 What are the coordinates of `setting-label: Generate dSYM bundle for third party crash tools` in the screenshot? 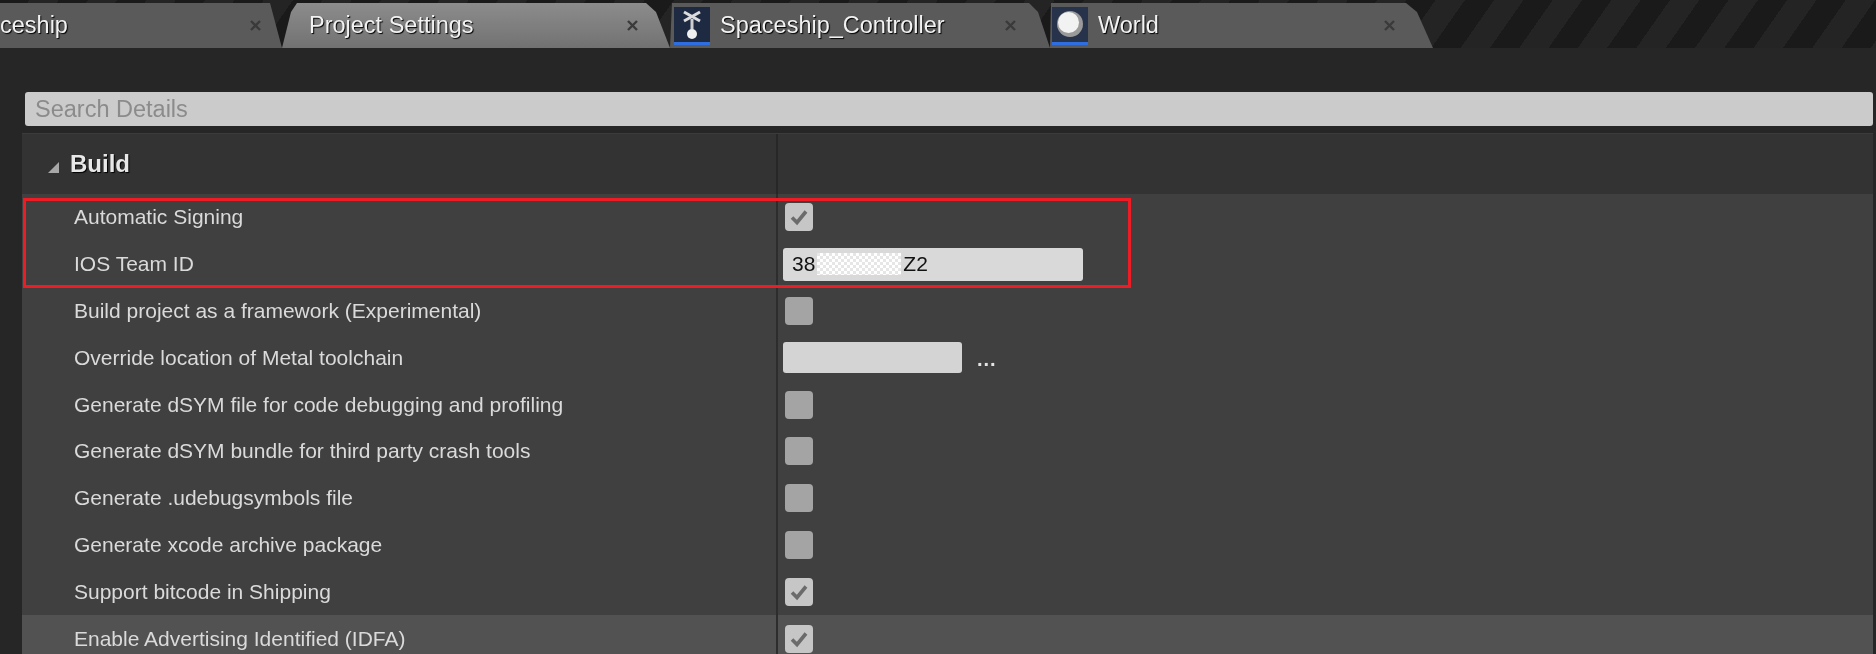 It's located at (302, 451).